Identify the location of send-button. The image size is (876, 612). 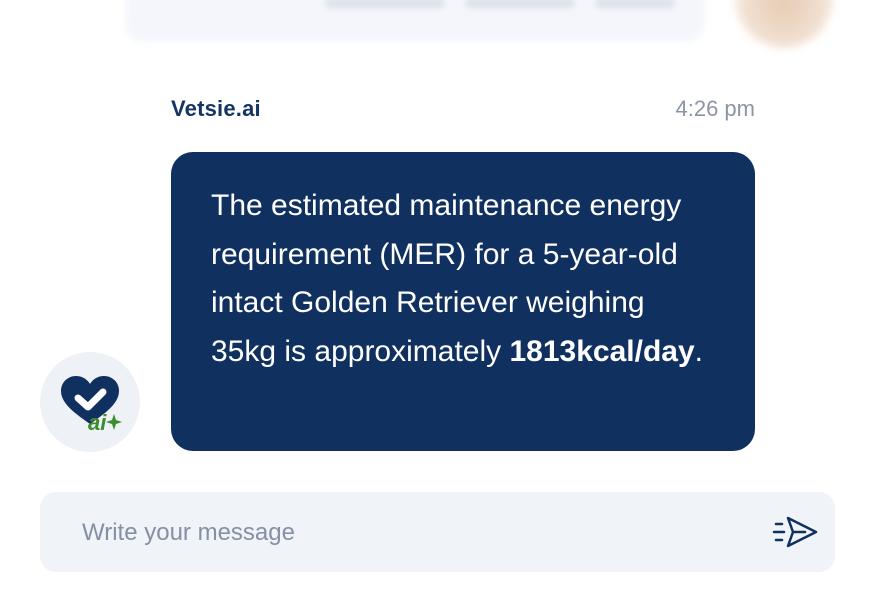
(796, 532).